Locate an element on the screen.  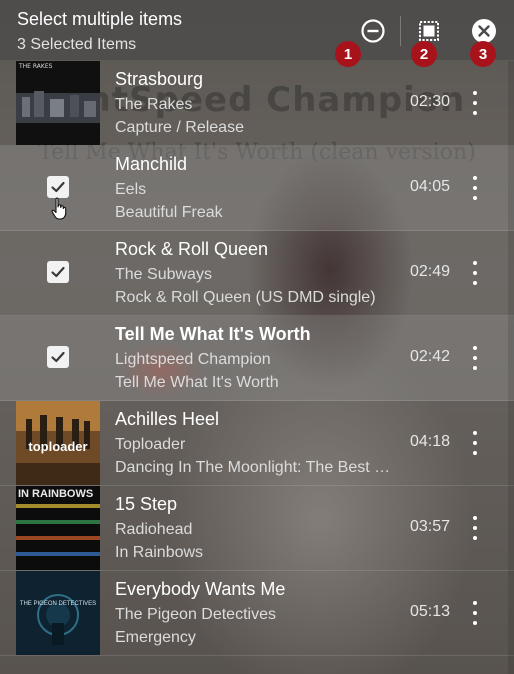
track-title: Tell Me What It's Worth is located at coordinates (213, 334).